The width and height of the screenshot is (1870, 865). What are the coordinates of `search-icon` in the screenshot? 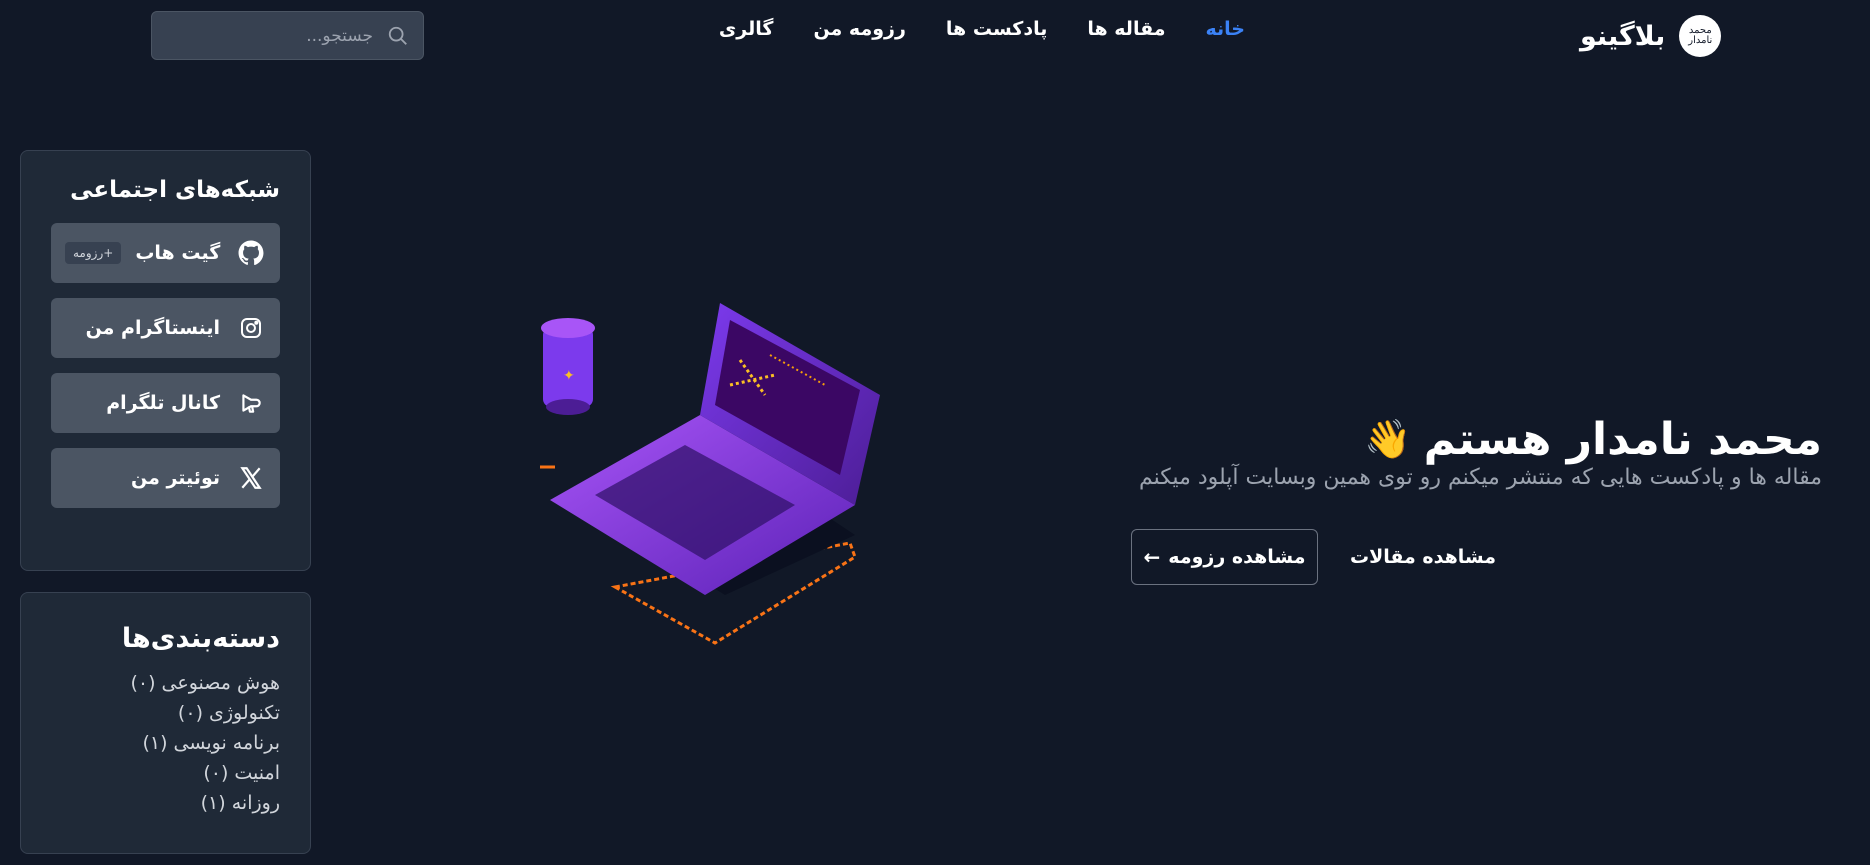 It's located at (398, 36).